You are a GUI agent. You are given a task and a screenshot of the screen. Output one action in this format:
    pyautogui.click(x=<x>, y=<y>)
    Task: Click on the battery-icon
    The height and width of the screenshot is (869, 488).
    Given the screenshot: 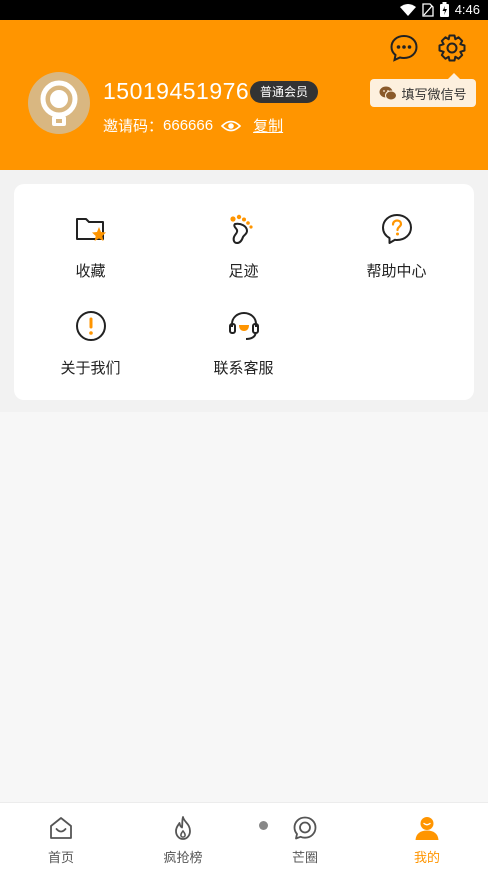 What is the action you would take?
    pyautogui.click(x=444, y=9)
    